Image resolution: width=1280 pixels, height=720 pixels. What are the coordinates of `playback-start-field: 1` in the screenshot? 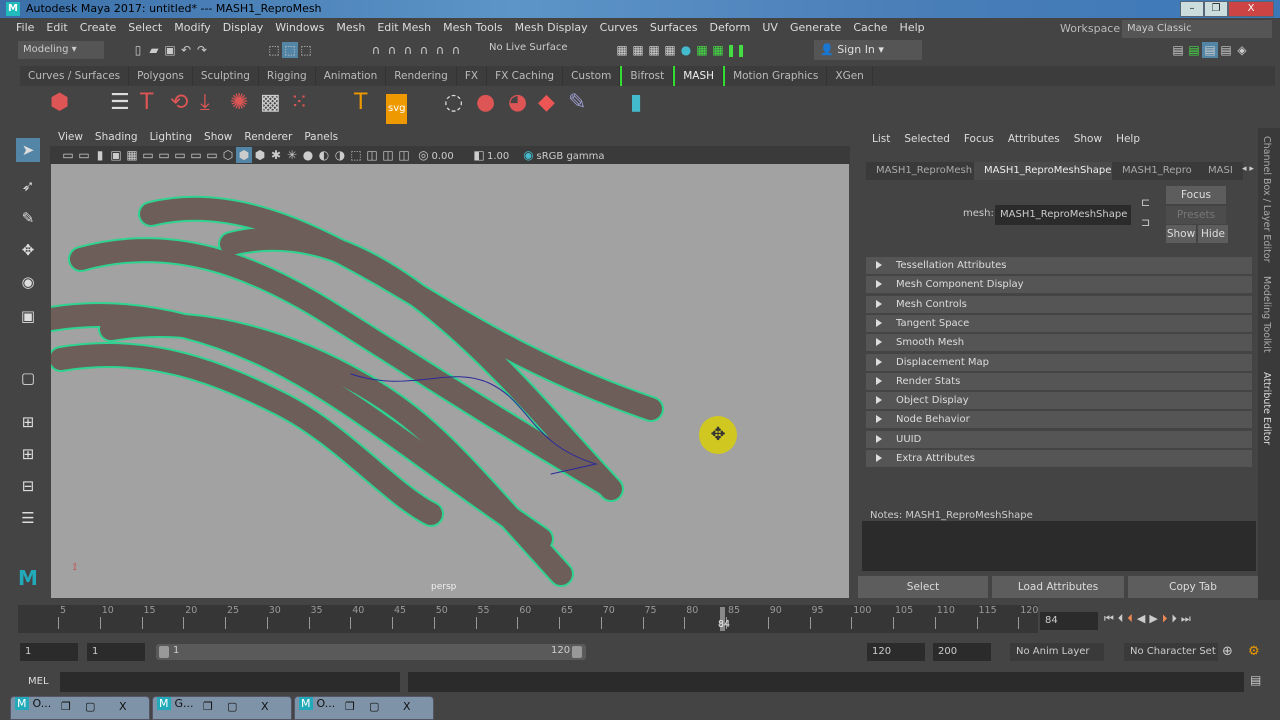 It's located at (116, 652).